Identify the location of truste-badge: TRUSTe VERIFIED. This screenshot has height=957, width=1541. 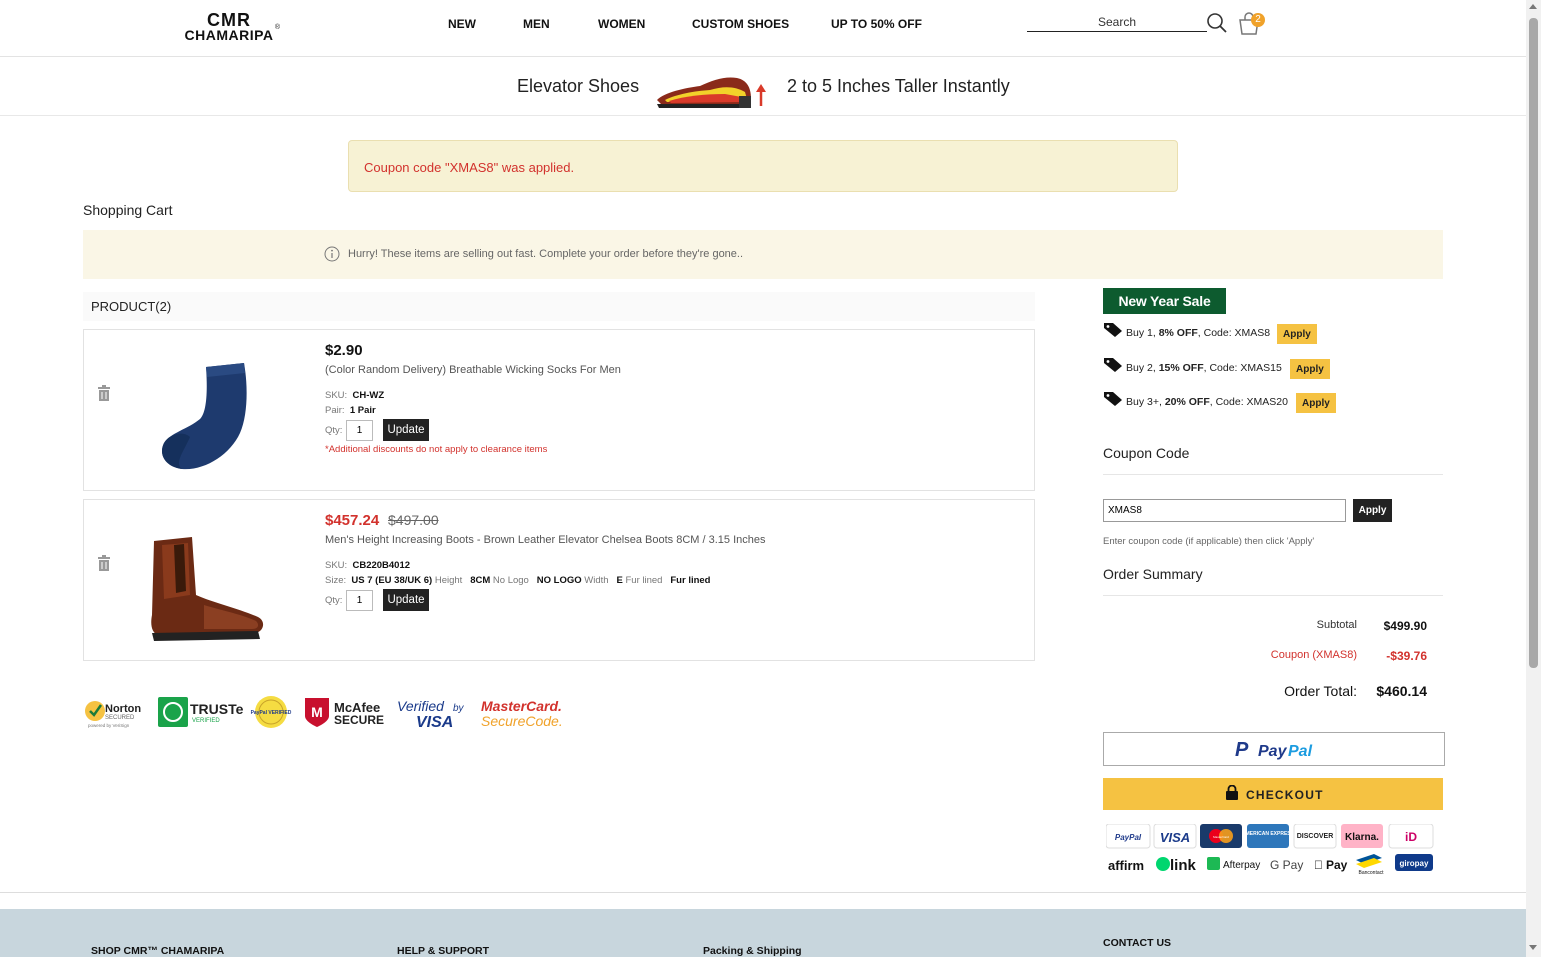
(201, 712).